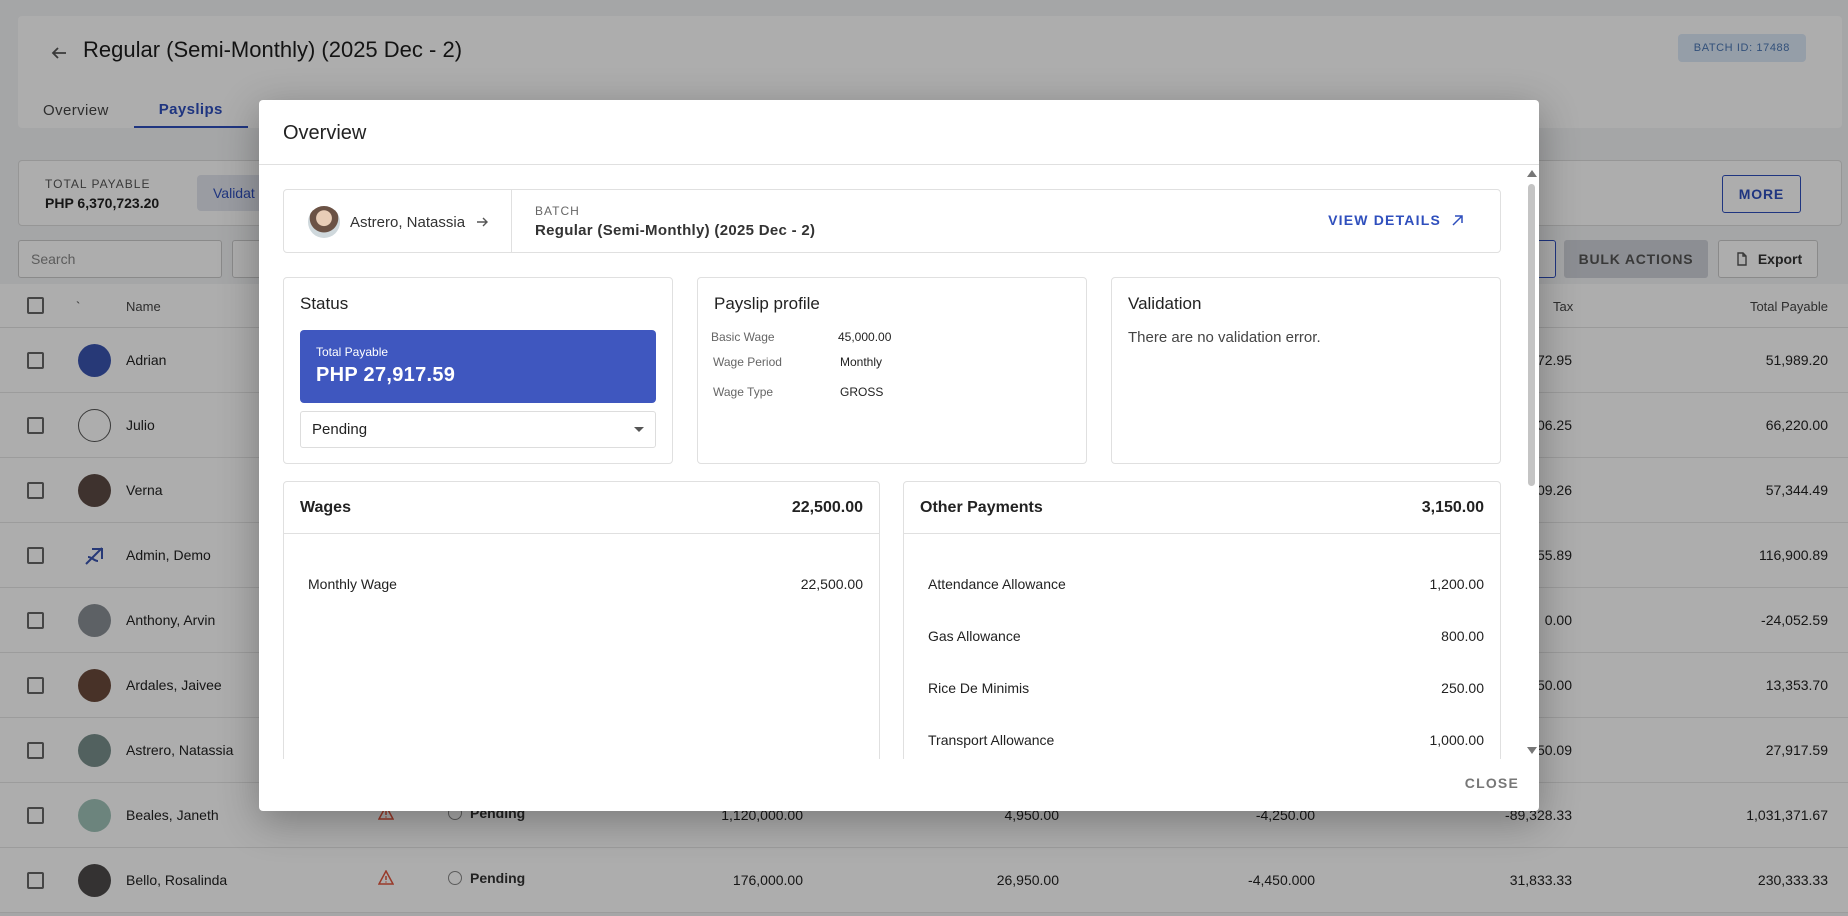 The width and height of the screenshot is (1848, 916). Describe the element at coordinates (557, 211) in the screenshot. I see `batch-label: BATCH` at that location.